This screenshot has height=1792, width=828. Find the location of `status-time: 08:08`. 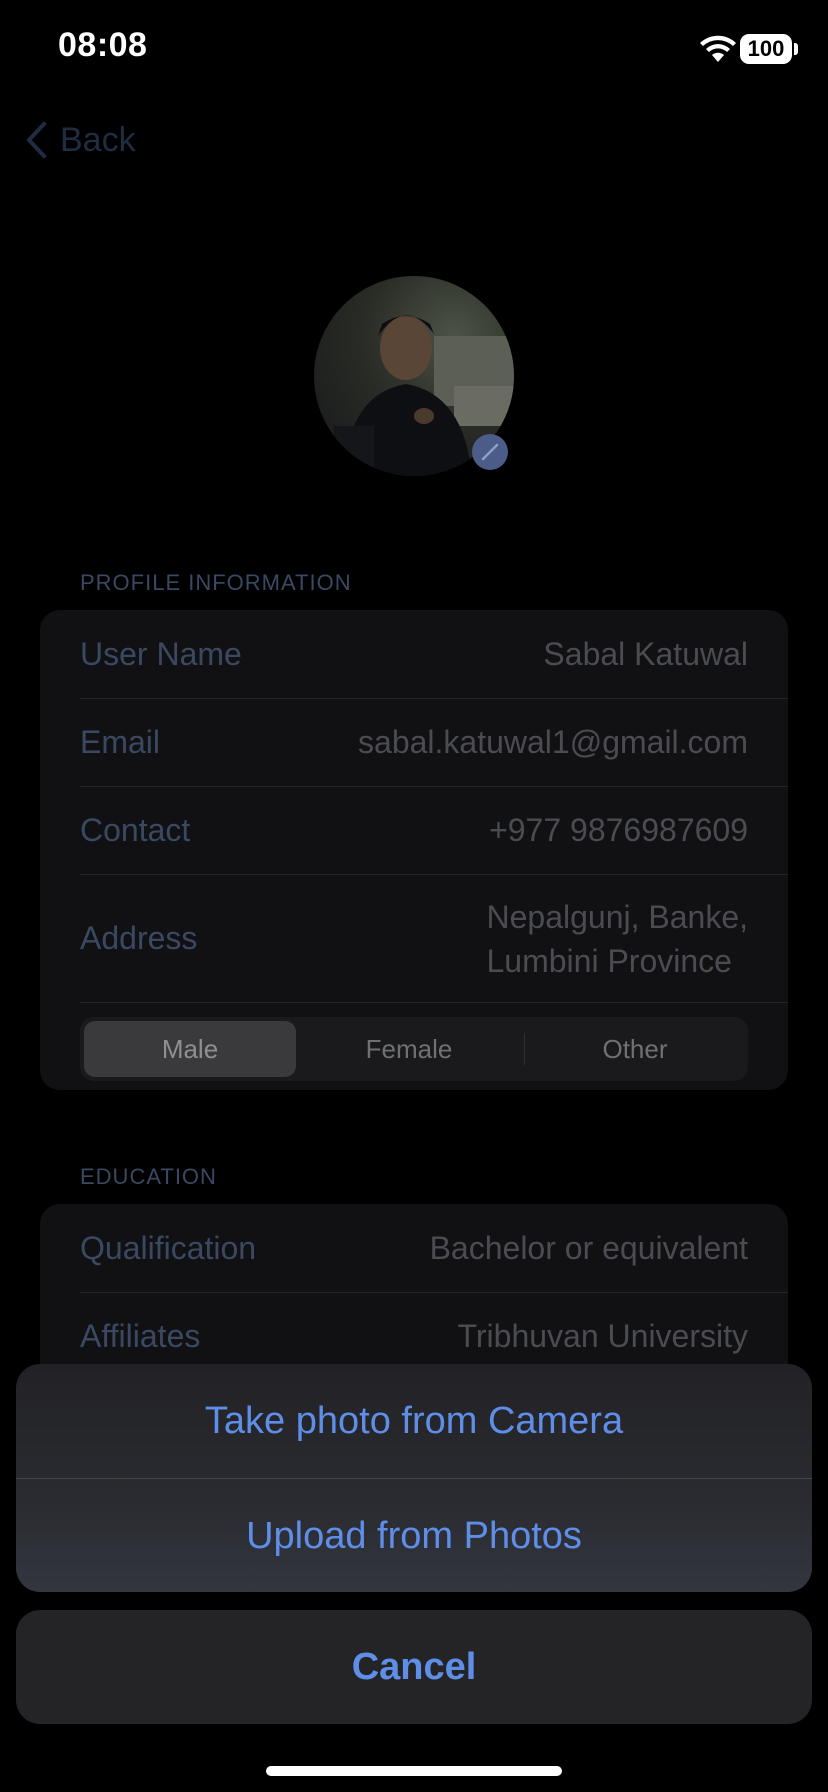

status-time: 08:08 is located at coordinates (103, 45).